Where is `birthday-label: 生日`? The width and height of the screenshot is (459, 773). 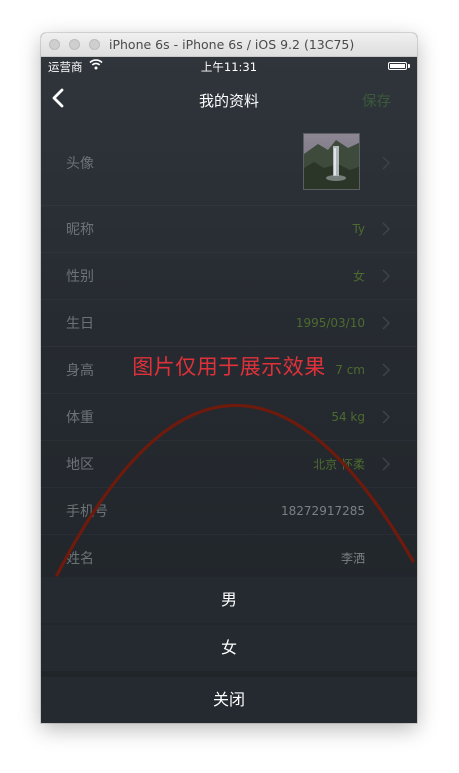 birthday-label: 生日 is located at coordinates (80, 324).